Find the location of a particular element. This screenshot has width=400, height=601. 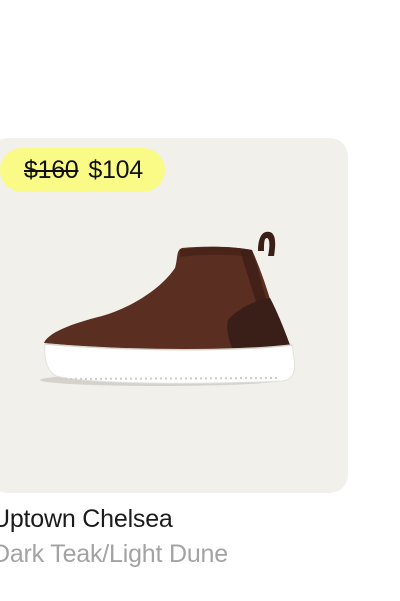

product-variant: Dark Teak/Light Dune is located at coordinates (114, 554).